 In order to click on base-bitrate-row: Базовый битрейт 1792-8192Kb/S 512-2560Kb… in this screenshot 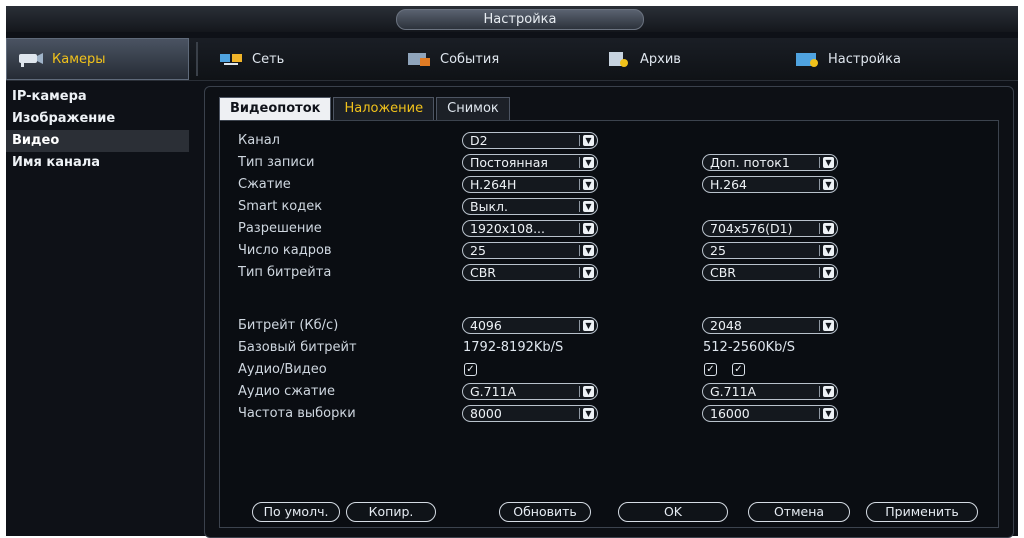, I will do `click(609, 348)`.